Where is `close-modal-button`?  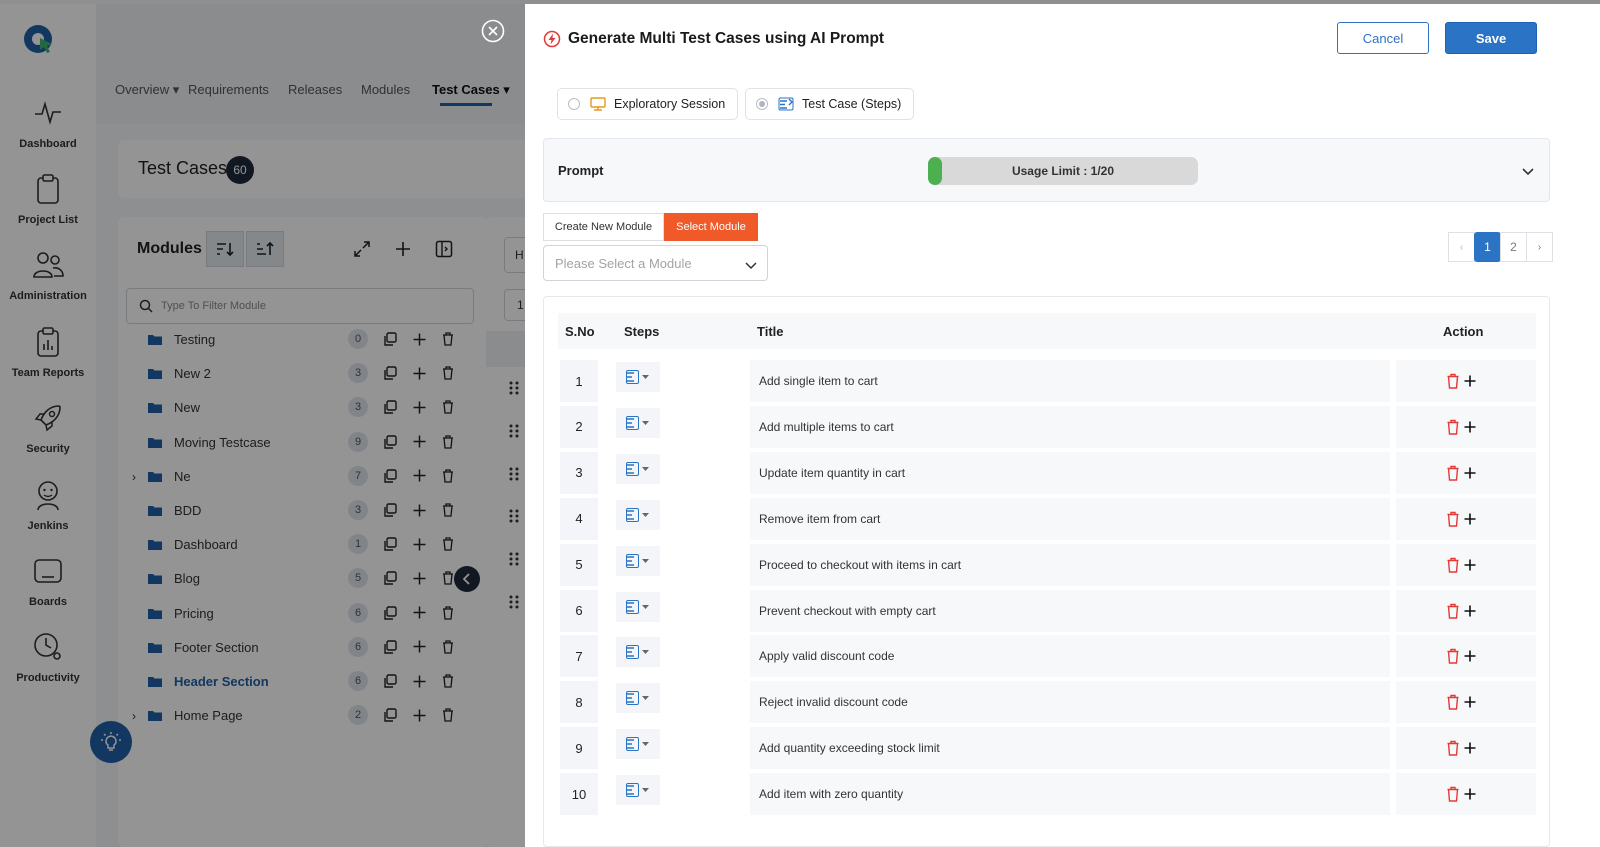 close-modal-button is located at coordinates (493, 31).